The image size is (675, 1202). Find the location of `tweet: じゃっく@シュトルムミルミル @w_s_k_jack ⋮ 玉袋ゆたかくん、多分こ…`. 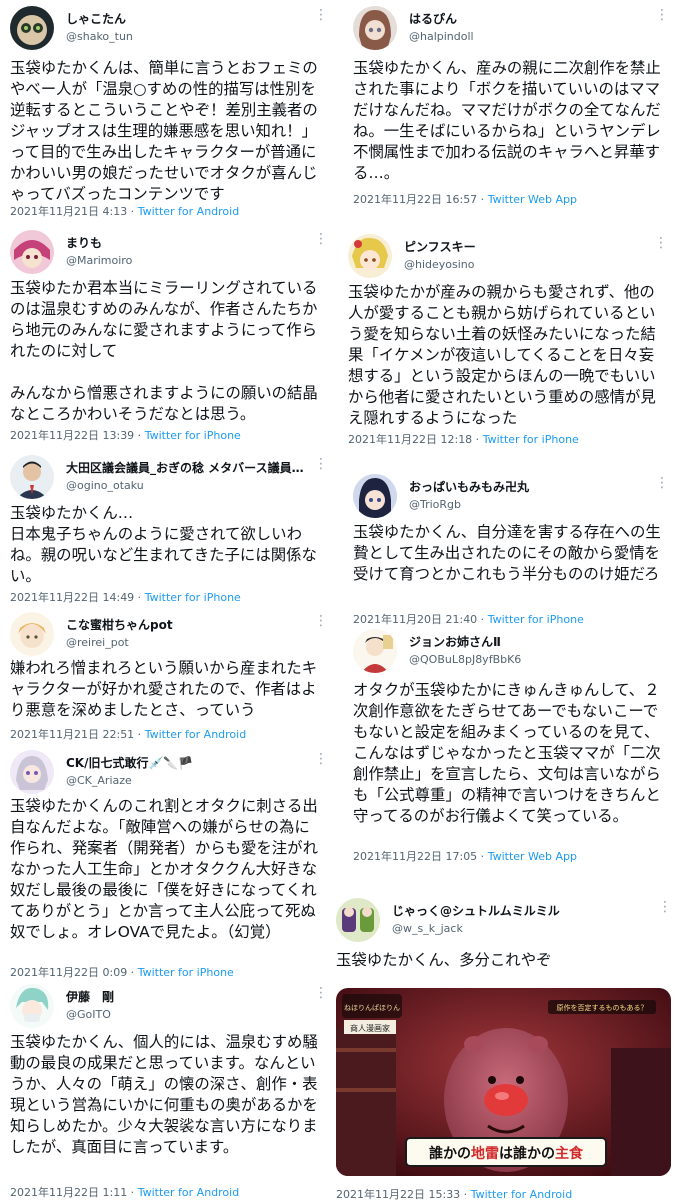

tweet: じゃっく@シュトルムミルミル @w_s_k_jack ⋮ 玉袋ゆたかくん、多分こ… is located at coordinates (504, 1049).